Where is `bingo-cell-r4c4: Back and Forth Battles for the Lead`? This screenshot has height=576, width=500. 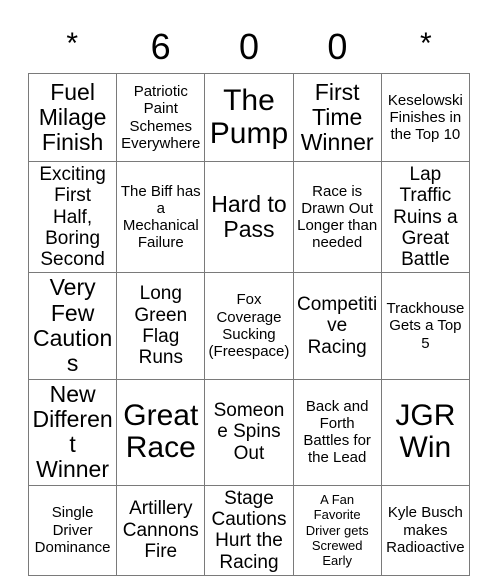
bingo-cell-r4c4: Back and Forth Battles for the Lead is located at coordinates (337, 432).